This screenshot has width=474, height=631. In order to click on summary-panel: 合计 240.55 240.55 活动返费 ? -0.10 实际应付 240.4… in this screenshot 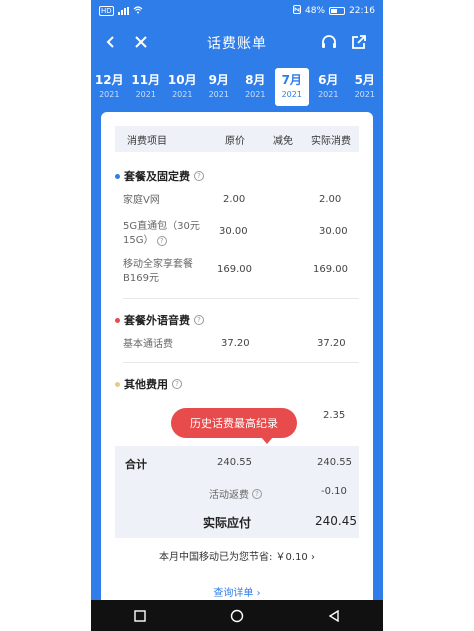, I will do `click(237, 492)`.